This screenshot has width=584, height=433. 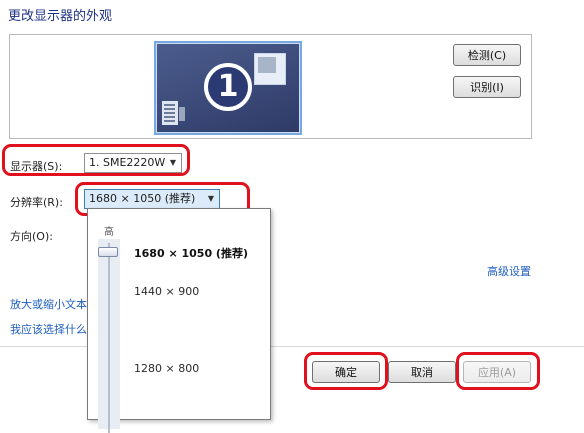 I want to click on advanced-settings-link: 高级设置, so click(x=509, y=271).